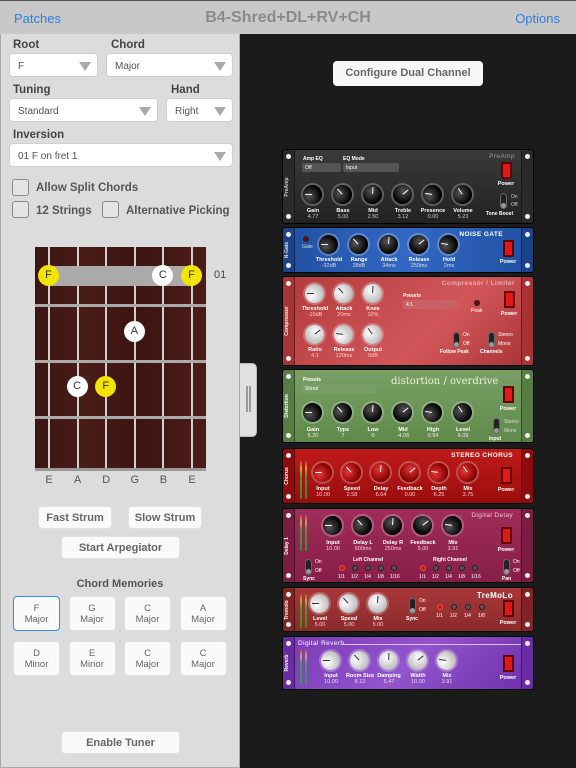  I want to click on follow-peak-toggle, so click(456, 340).